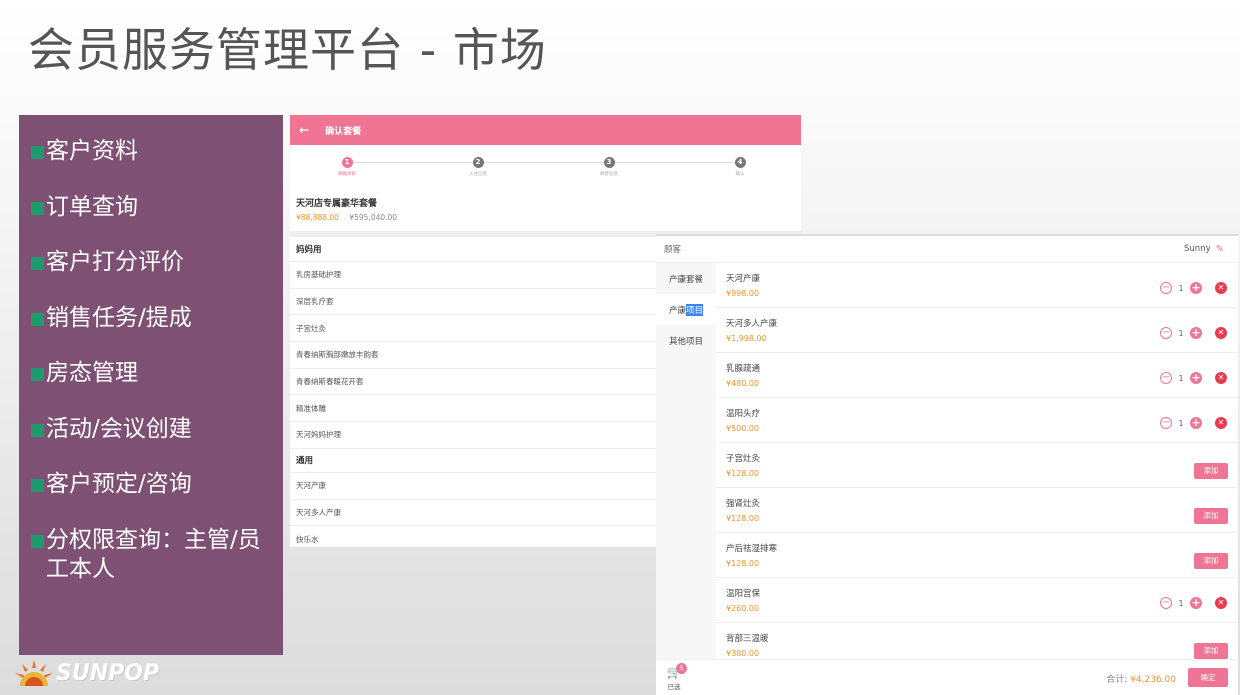 Image resolution: width=1240 pixels, height=695 pixels. What do you see at coordinates (347, 174) in the screenshot?
I see `step-label: 确确项目` at bounding box center [347, 174].